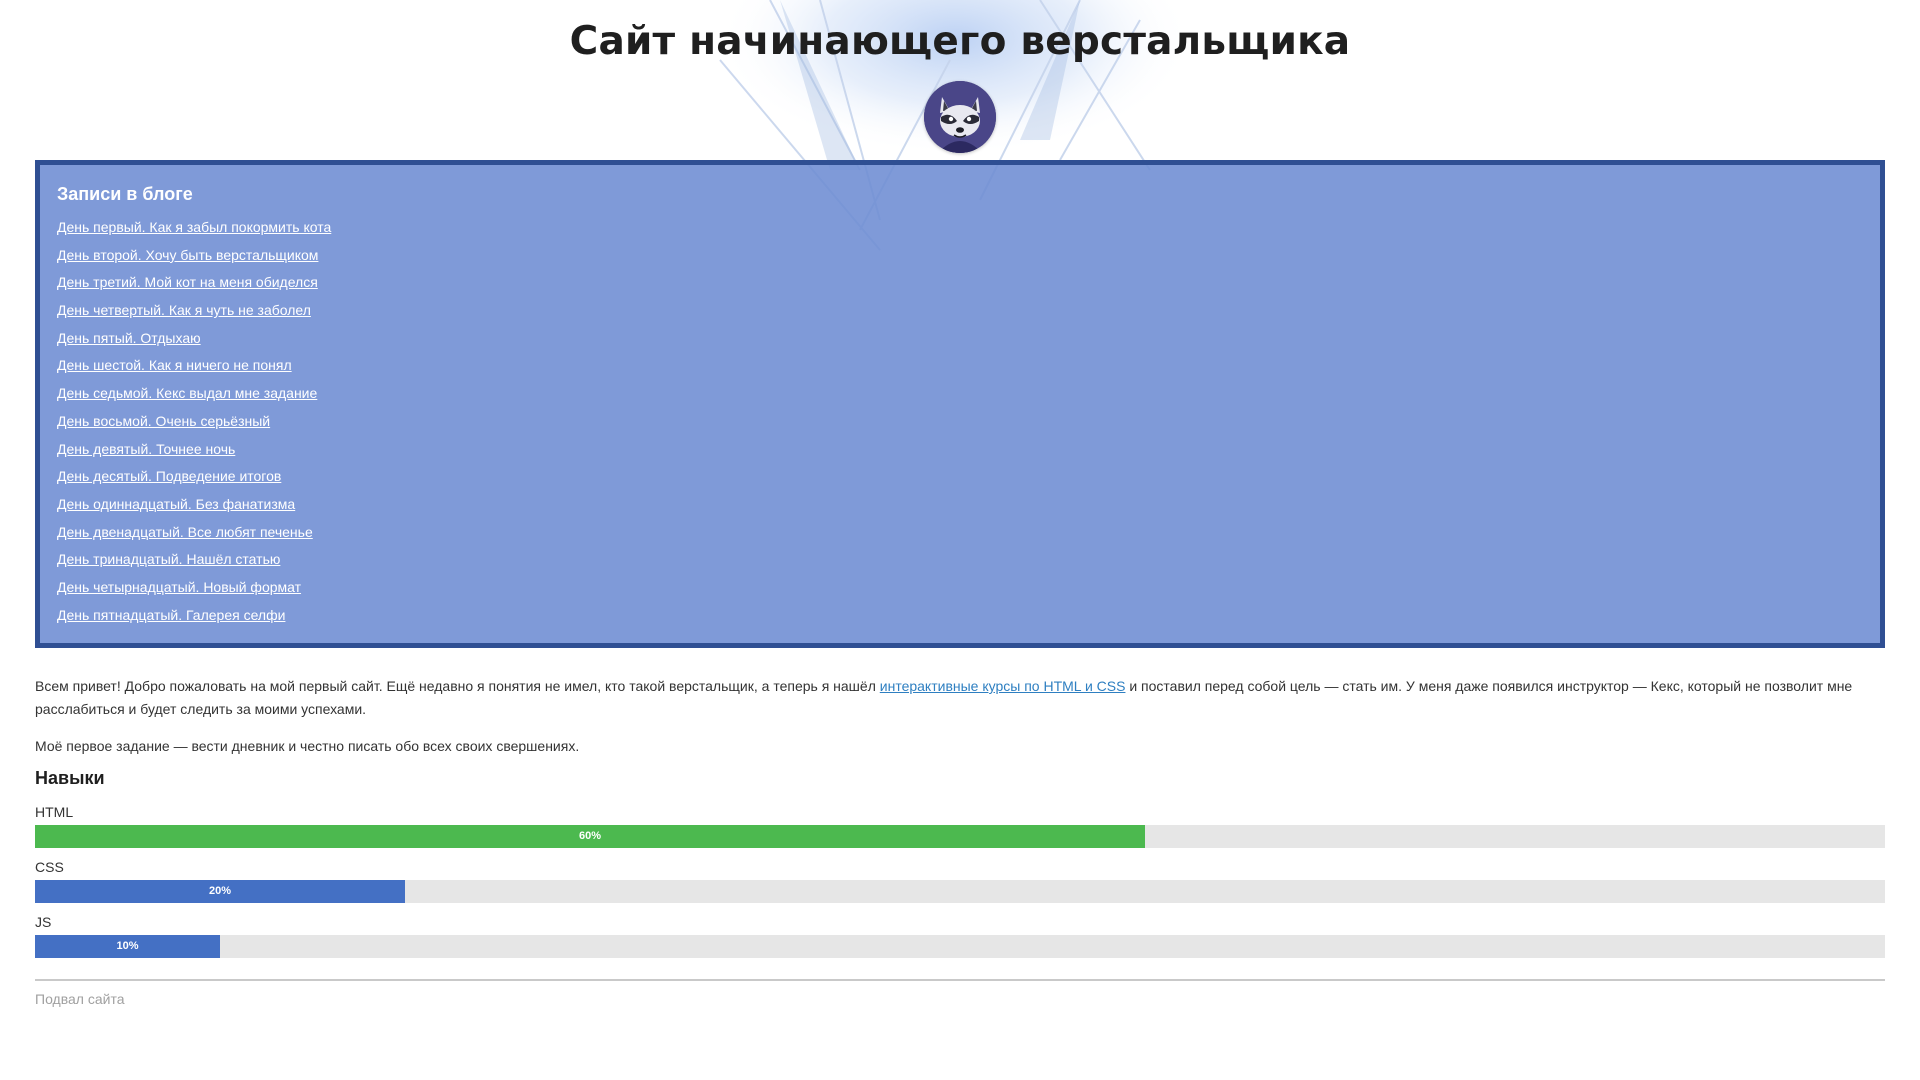 The image size is (1920, 1080). What do you see at coordinates (129, 338) in the screenshot?
I see `blog-entry-link: День пятый. Отдыхаю` at bounding box center [129, 338].